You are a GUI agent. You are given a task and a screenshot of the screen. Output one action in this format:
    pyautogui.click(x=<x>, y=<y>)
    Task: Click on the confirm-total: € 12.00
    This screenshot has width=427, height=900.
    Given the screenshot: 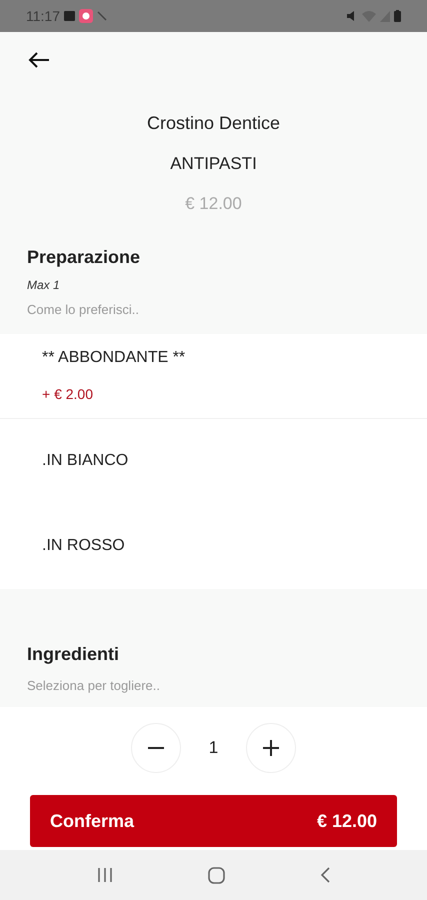 What is the action you would take?
    pyautogui.click(x=346, y=821)
    